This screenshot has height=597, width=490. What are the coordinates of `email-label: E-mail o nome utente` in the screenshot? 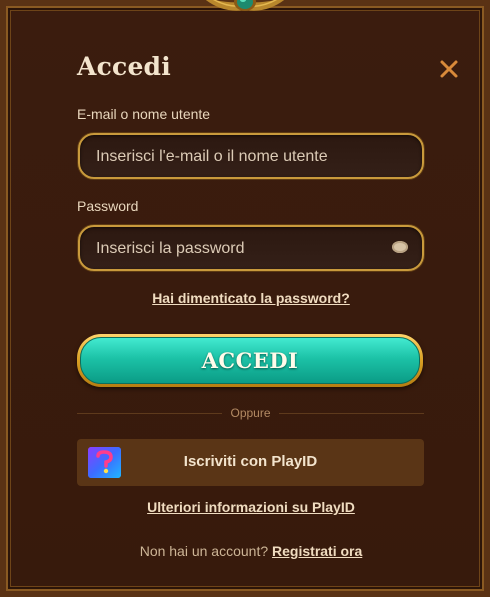 It's located at (144, 114).